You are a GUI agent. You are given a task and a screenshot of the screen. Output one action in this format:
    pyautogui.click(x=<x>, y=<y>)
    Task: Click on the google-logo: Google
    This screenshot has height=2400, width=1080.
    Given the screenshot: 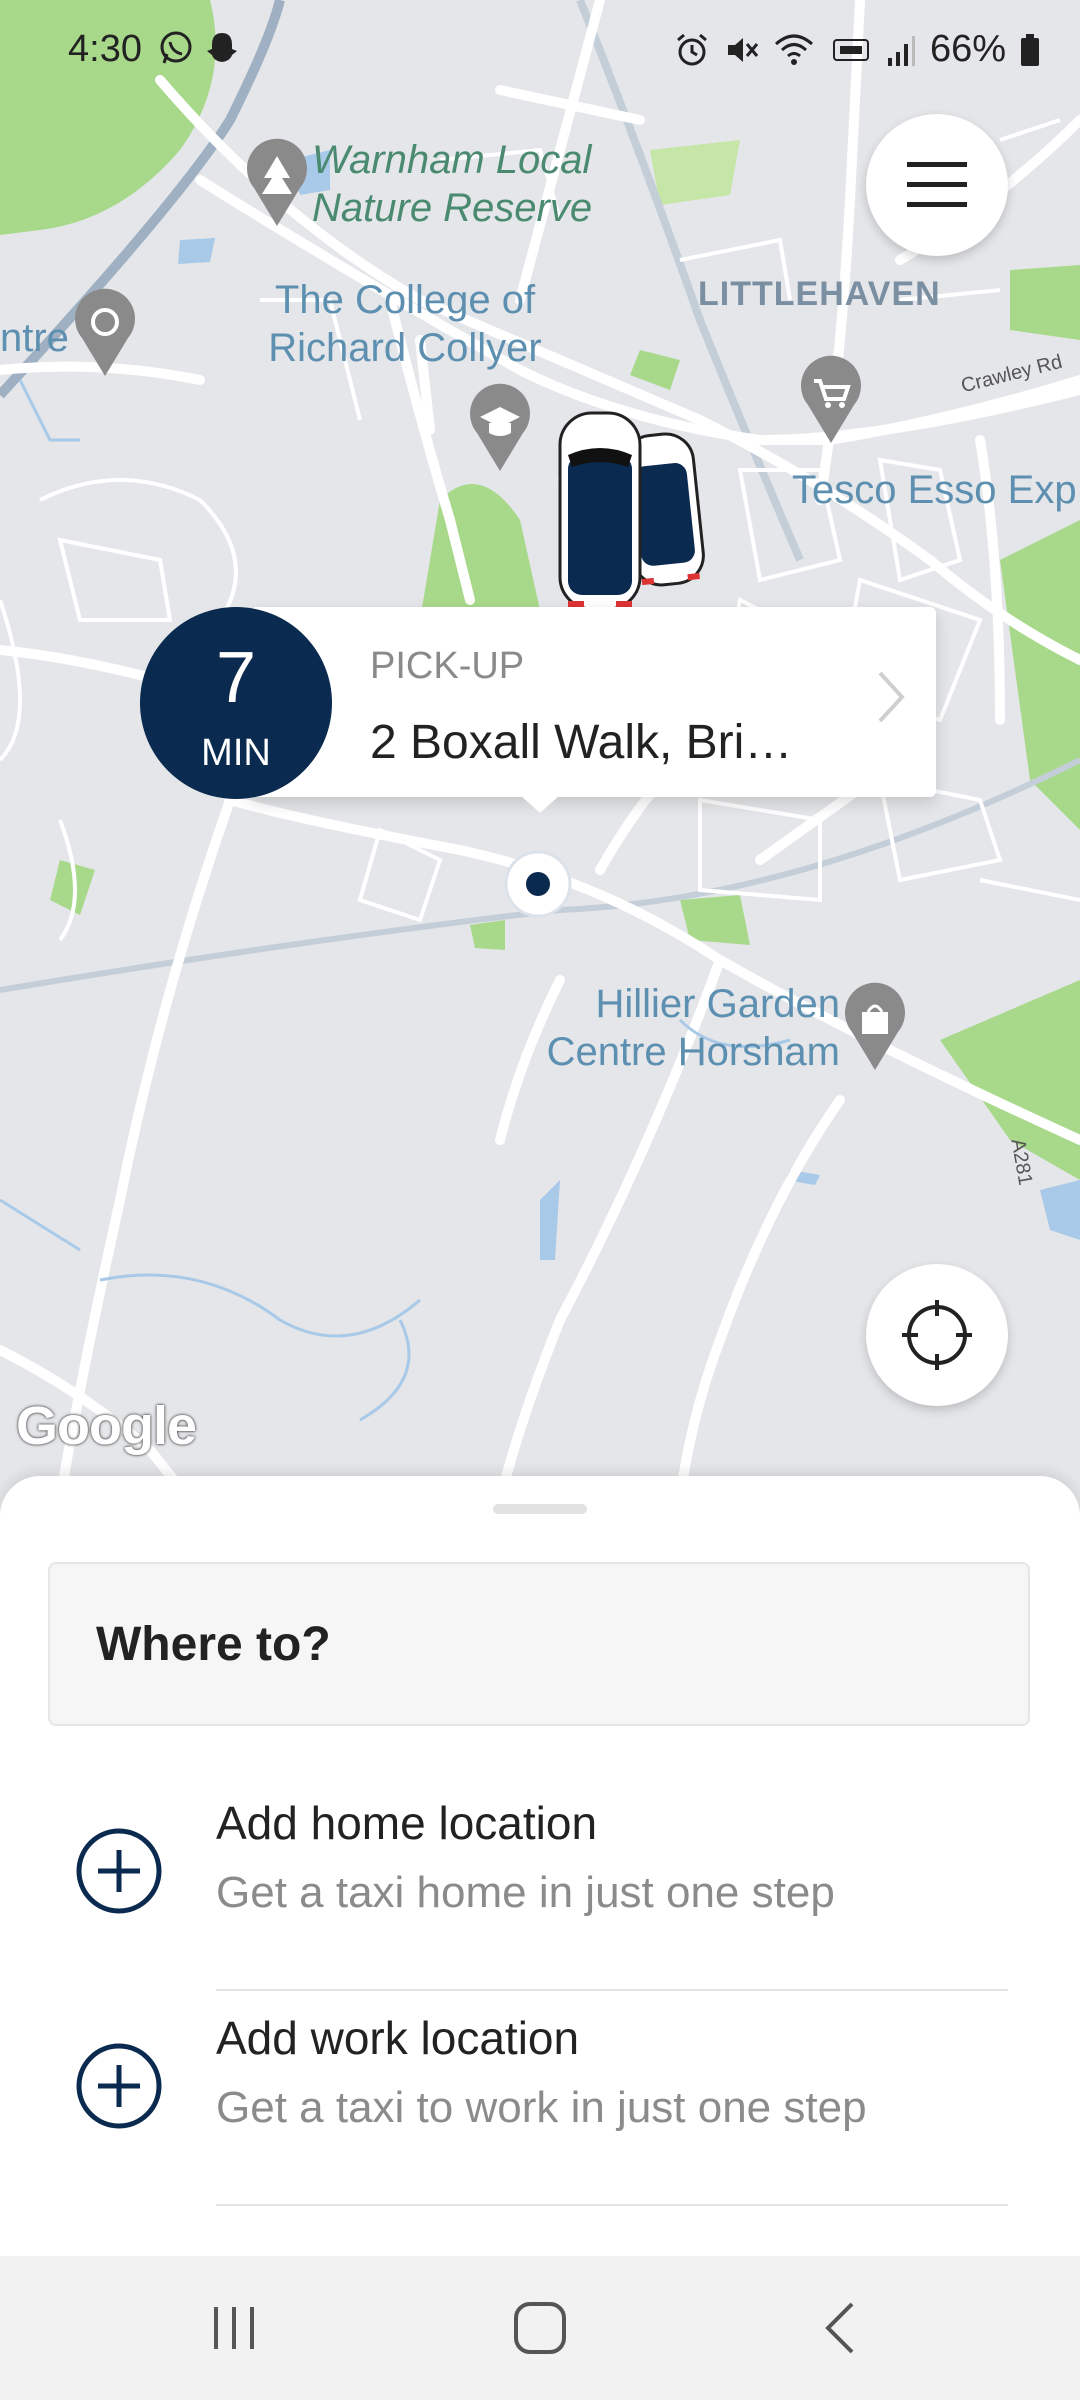 What is the action you would take?
    pyautogui.click(x=106, y=1426)
    